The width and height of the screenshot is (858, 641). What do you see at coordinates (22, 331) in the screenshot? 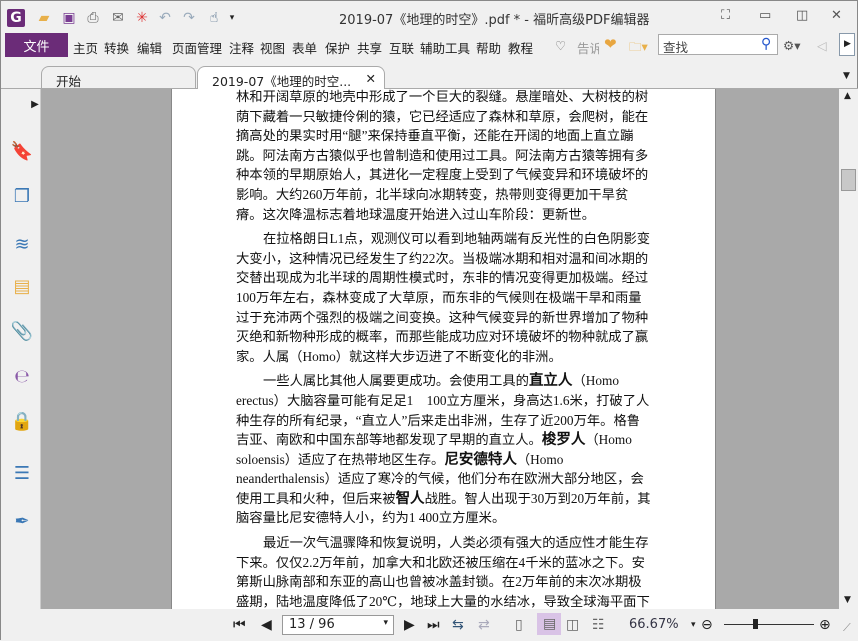
I see `attachment-icon: 📎` at bounding box center [22, 331].